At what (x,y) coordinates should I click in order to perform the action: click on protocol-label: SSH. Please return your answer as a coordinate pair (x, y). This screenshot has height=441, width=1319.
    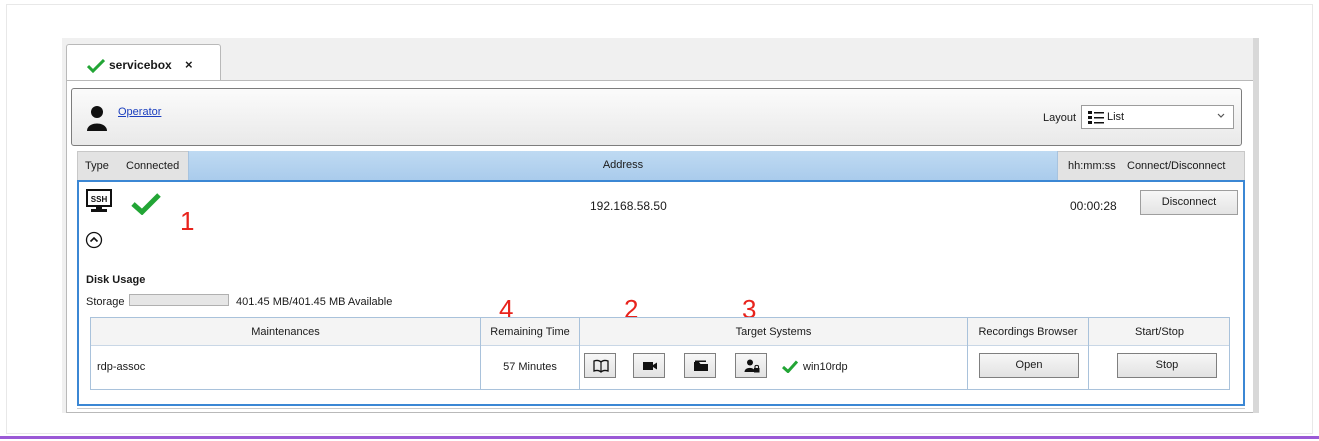
    Looking at the image, I should click on (99, 199).